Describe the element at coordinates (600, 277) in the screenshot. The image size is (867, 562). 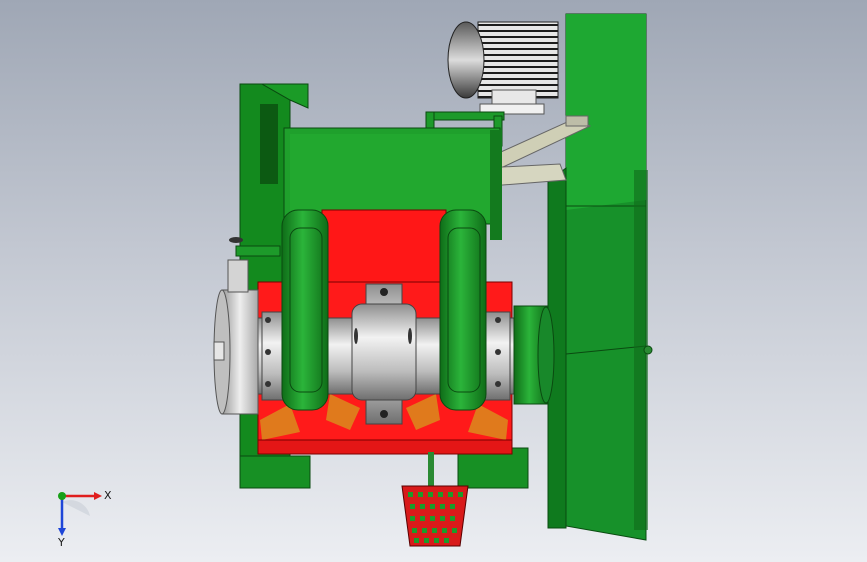
I see `flywheel` at that location.